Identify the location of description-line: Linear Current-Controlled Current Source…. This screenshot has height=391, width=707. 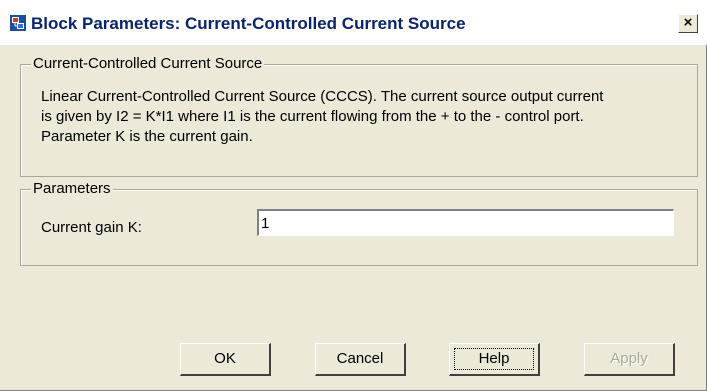
(322, 96).